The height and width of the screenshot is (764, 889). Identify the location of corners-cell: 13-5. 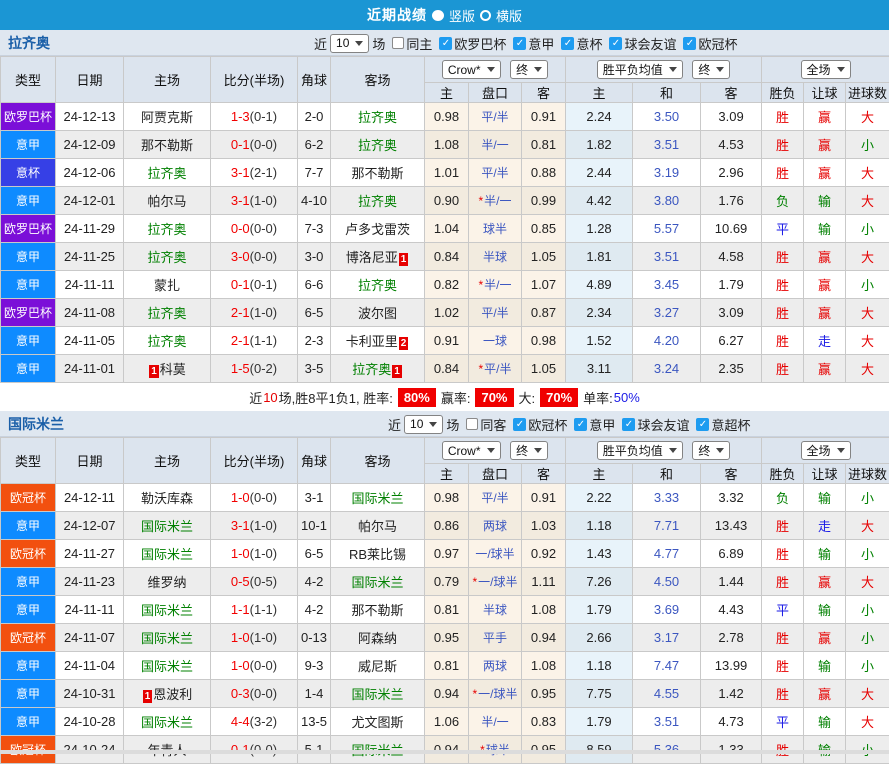
(314, 722).